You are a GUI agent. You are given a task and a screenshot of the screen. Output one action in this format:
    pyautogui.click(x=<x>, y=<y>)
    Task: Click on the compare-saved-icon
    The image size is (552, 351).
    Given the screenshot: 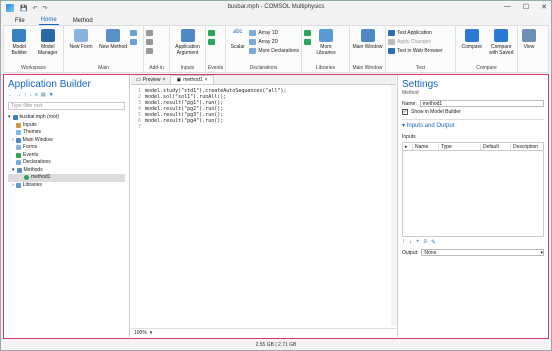 What is the action you would take?
    pyautogui.click(x=501, y=35)
    